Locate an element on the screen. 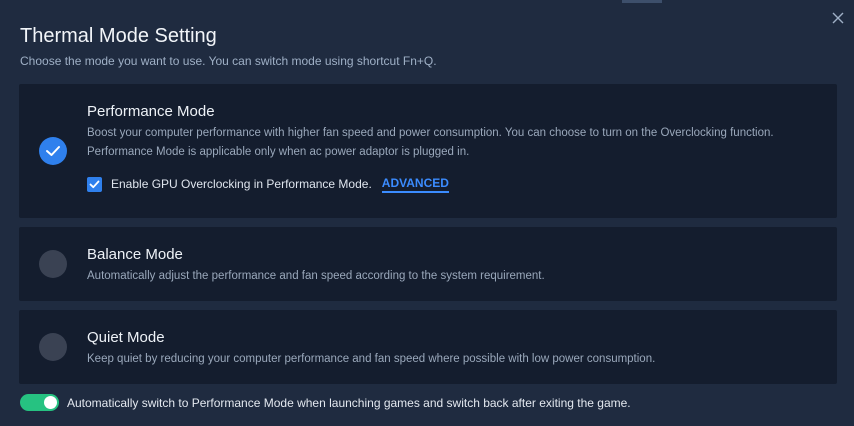 The width and height of the screenshot is (854, 426). auto-switch-toggle is located at coordinates (39, 402).